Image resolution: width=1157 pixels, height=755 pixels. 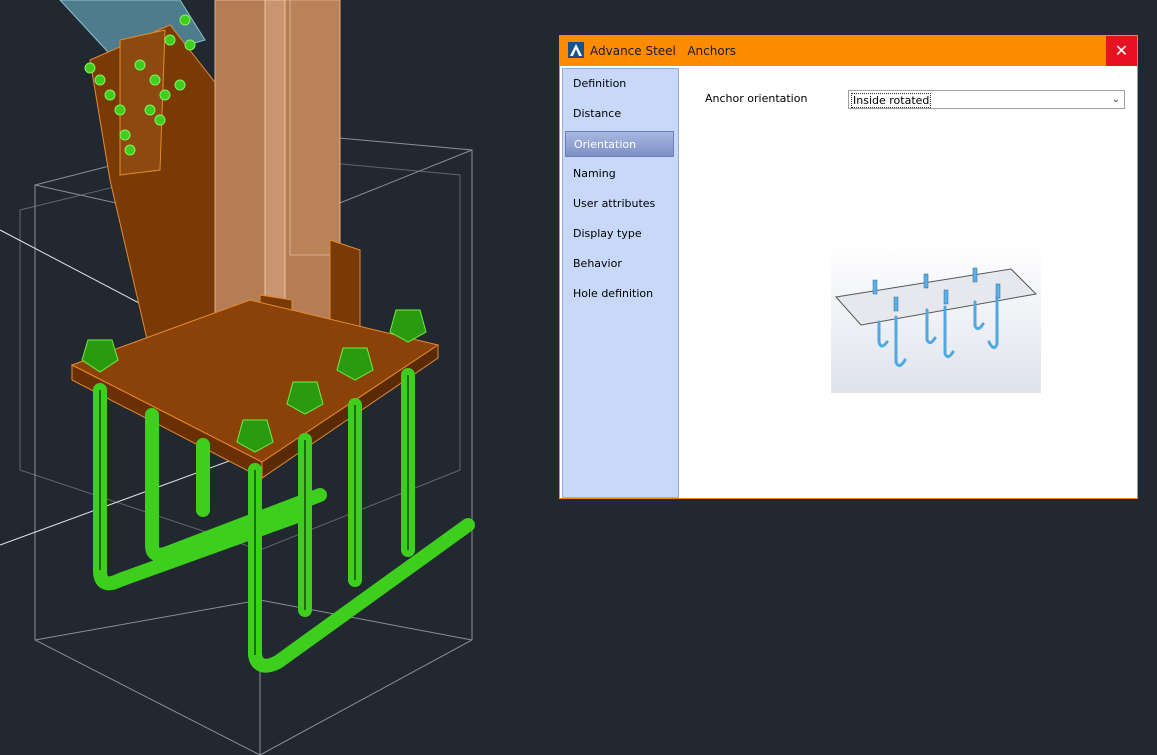 I want to click on sidebar-item-behavior: Behavior, so click(x=619, y=264).